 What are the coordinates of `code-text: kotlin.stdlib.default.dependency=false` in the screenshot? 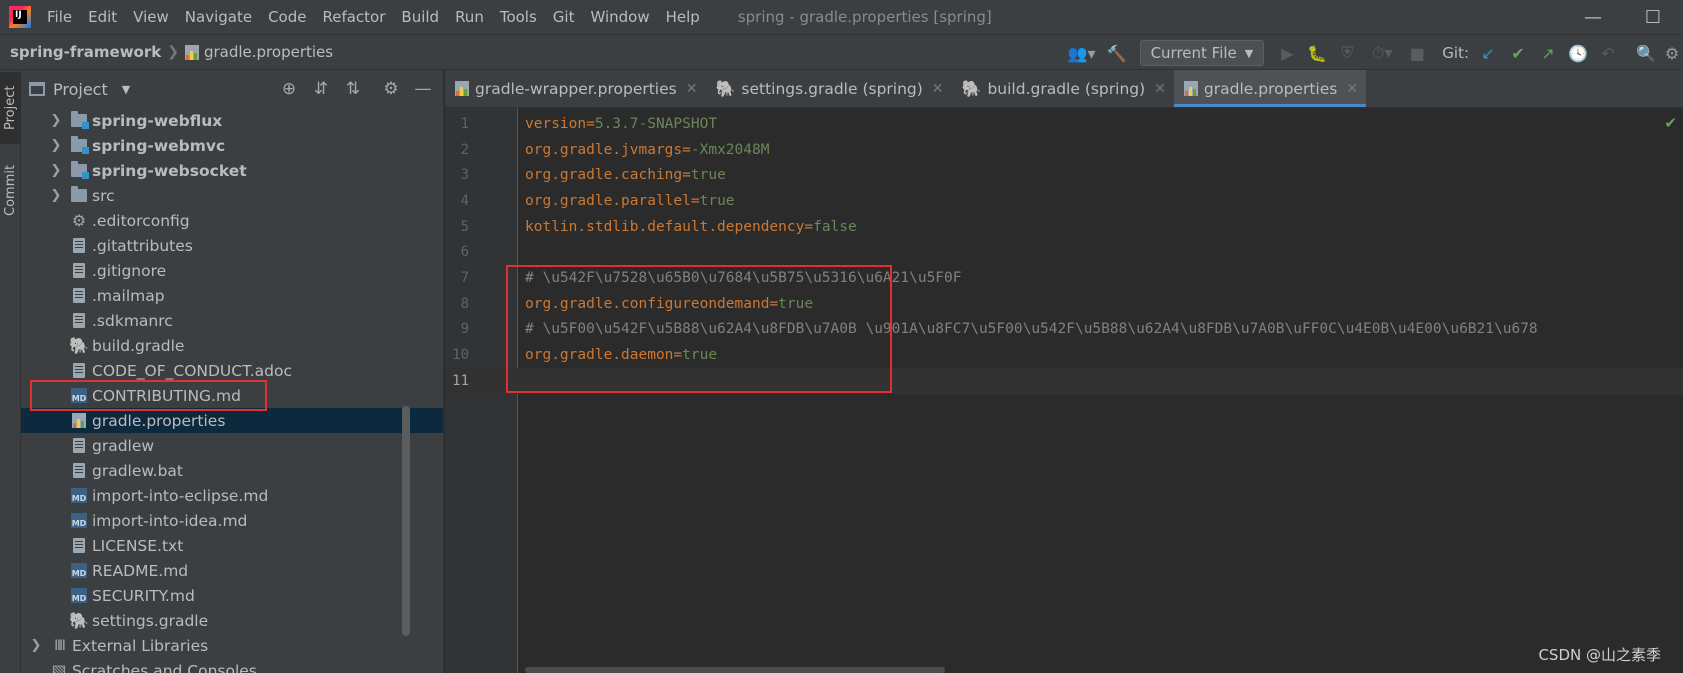 It's located at (691, 227).